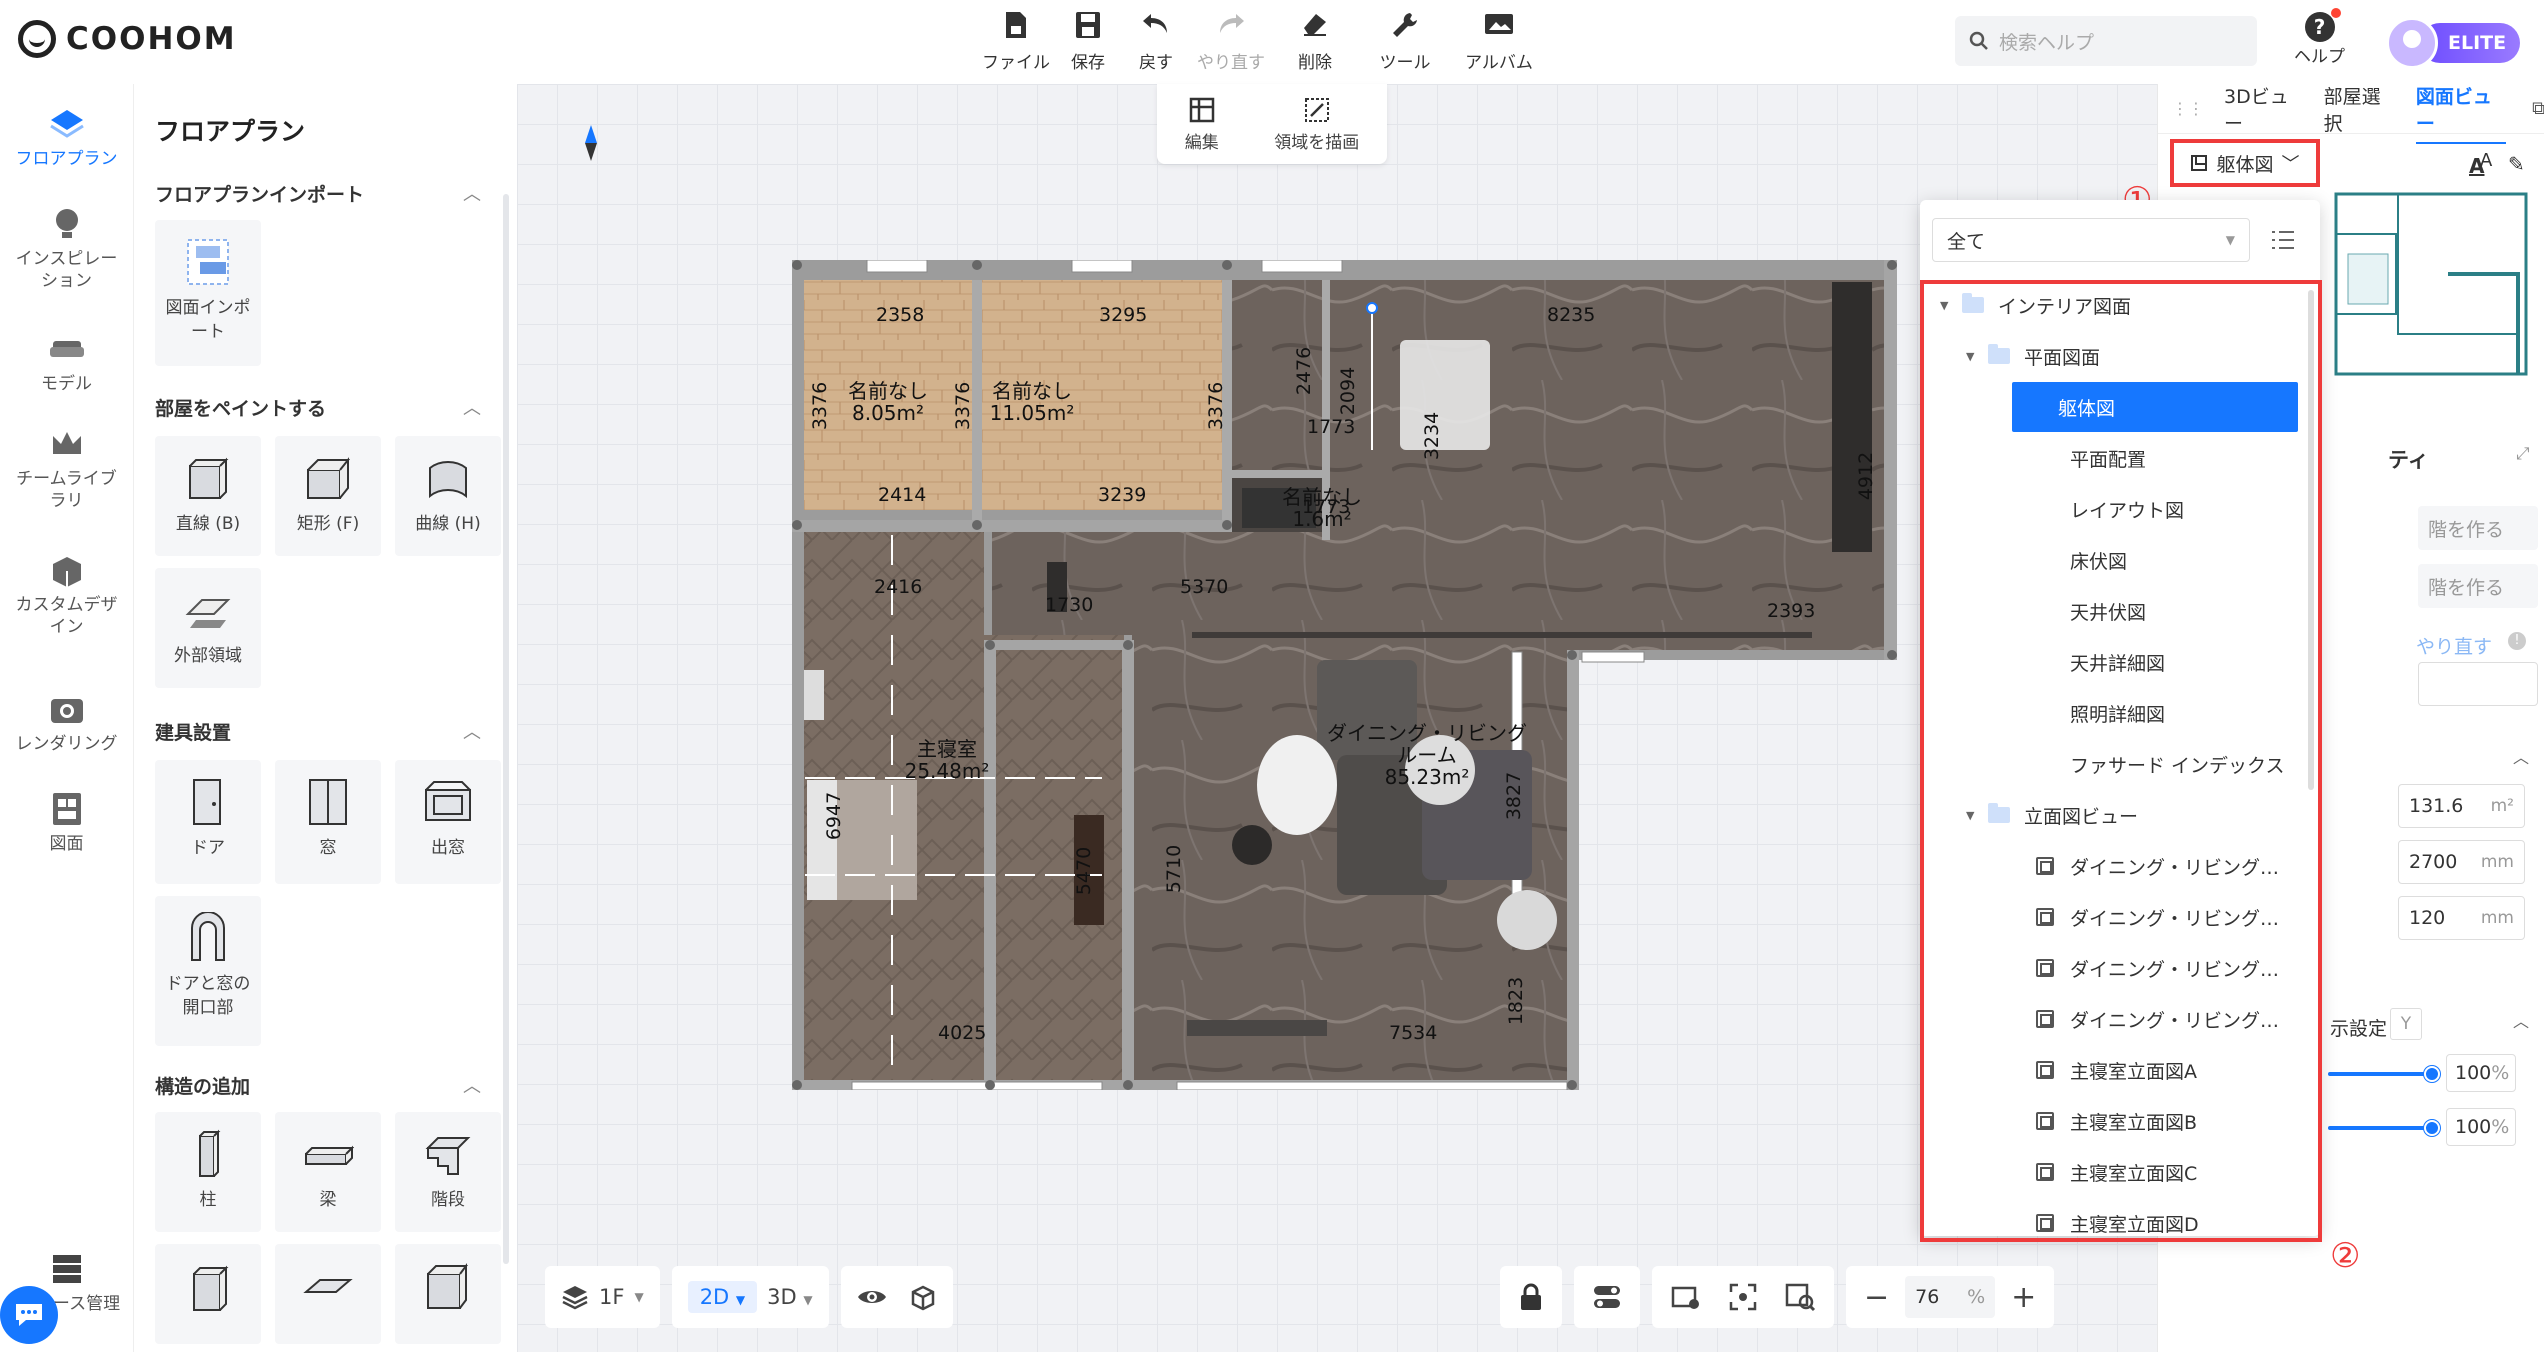  I want to click on curve-room-tile: 曲線 (H), so click(448, 496).